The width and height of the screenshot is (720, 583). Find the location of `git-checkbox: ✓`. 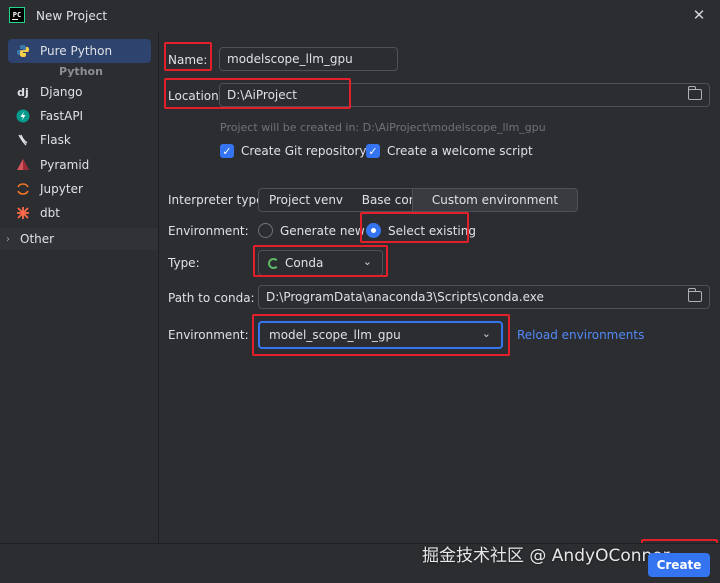

git-checkbox: ✓ is located at coordinates (227, 151).